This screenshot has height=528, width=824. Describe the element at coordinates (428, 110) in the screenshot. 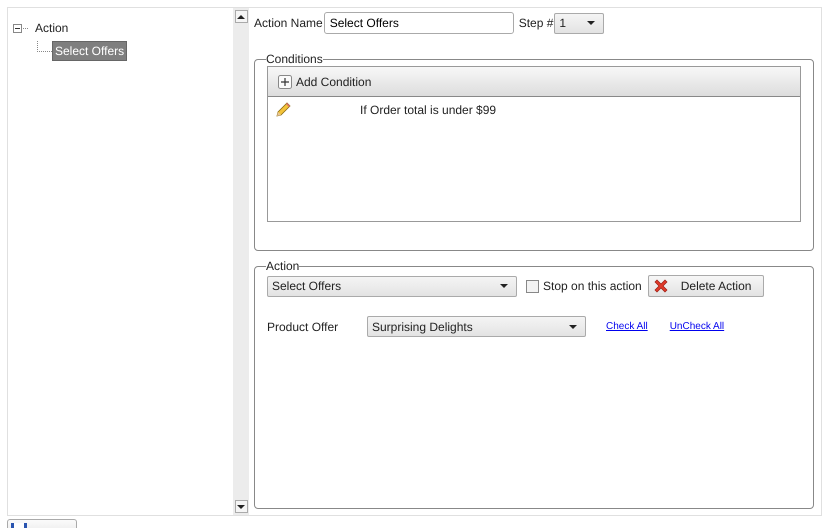

I see `condition-text: If Order total is under $99` at that location.